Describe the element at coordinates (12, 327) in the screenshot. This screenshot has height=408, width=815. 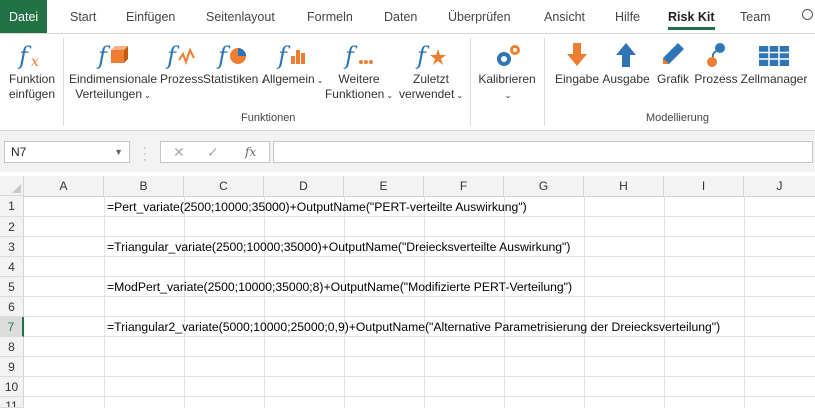
I see `row-header-selected: 7` at that location.